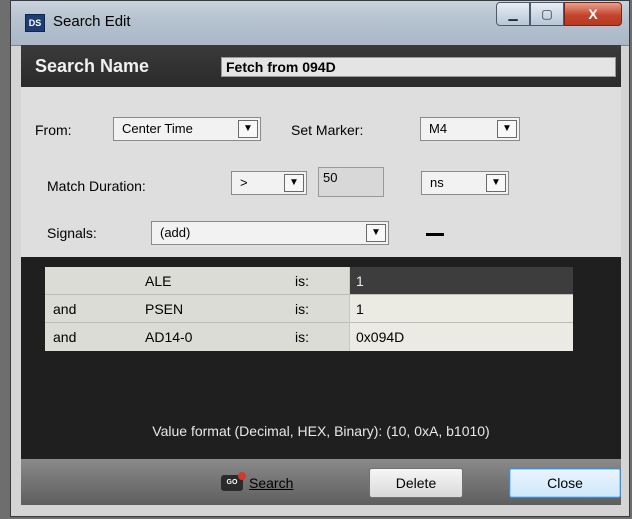 The height and width of the screenshot is (519, 632). Describe the element at coordinates (233, 481) in the screenshot. I see `search-go-icon: GO` at that location.